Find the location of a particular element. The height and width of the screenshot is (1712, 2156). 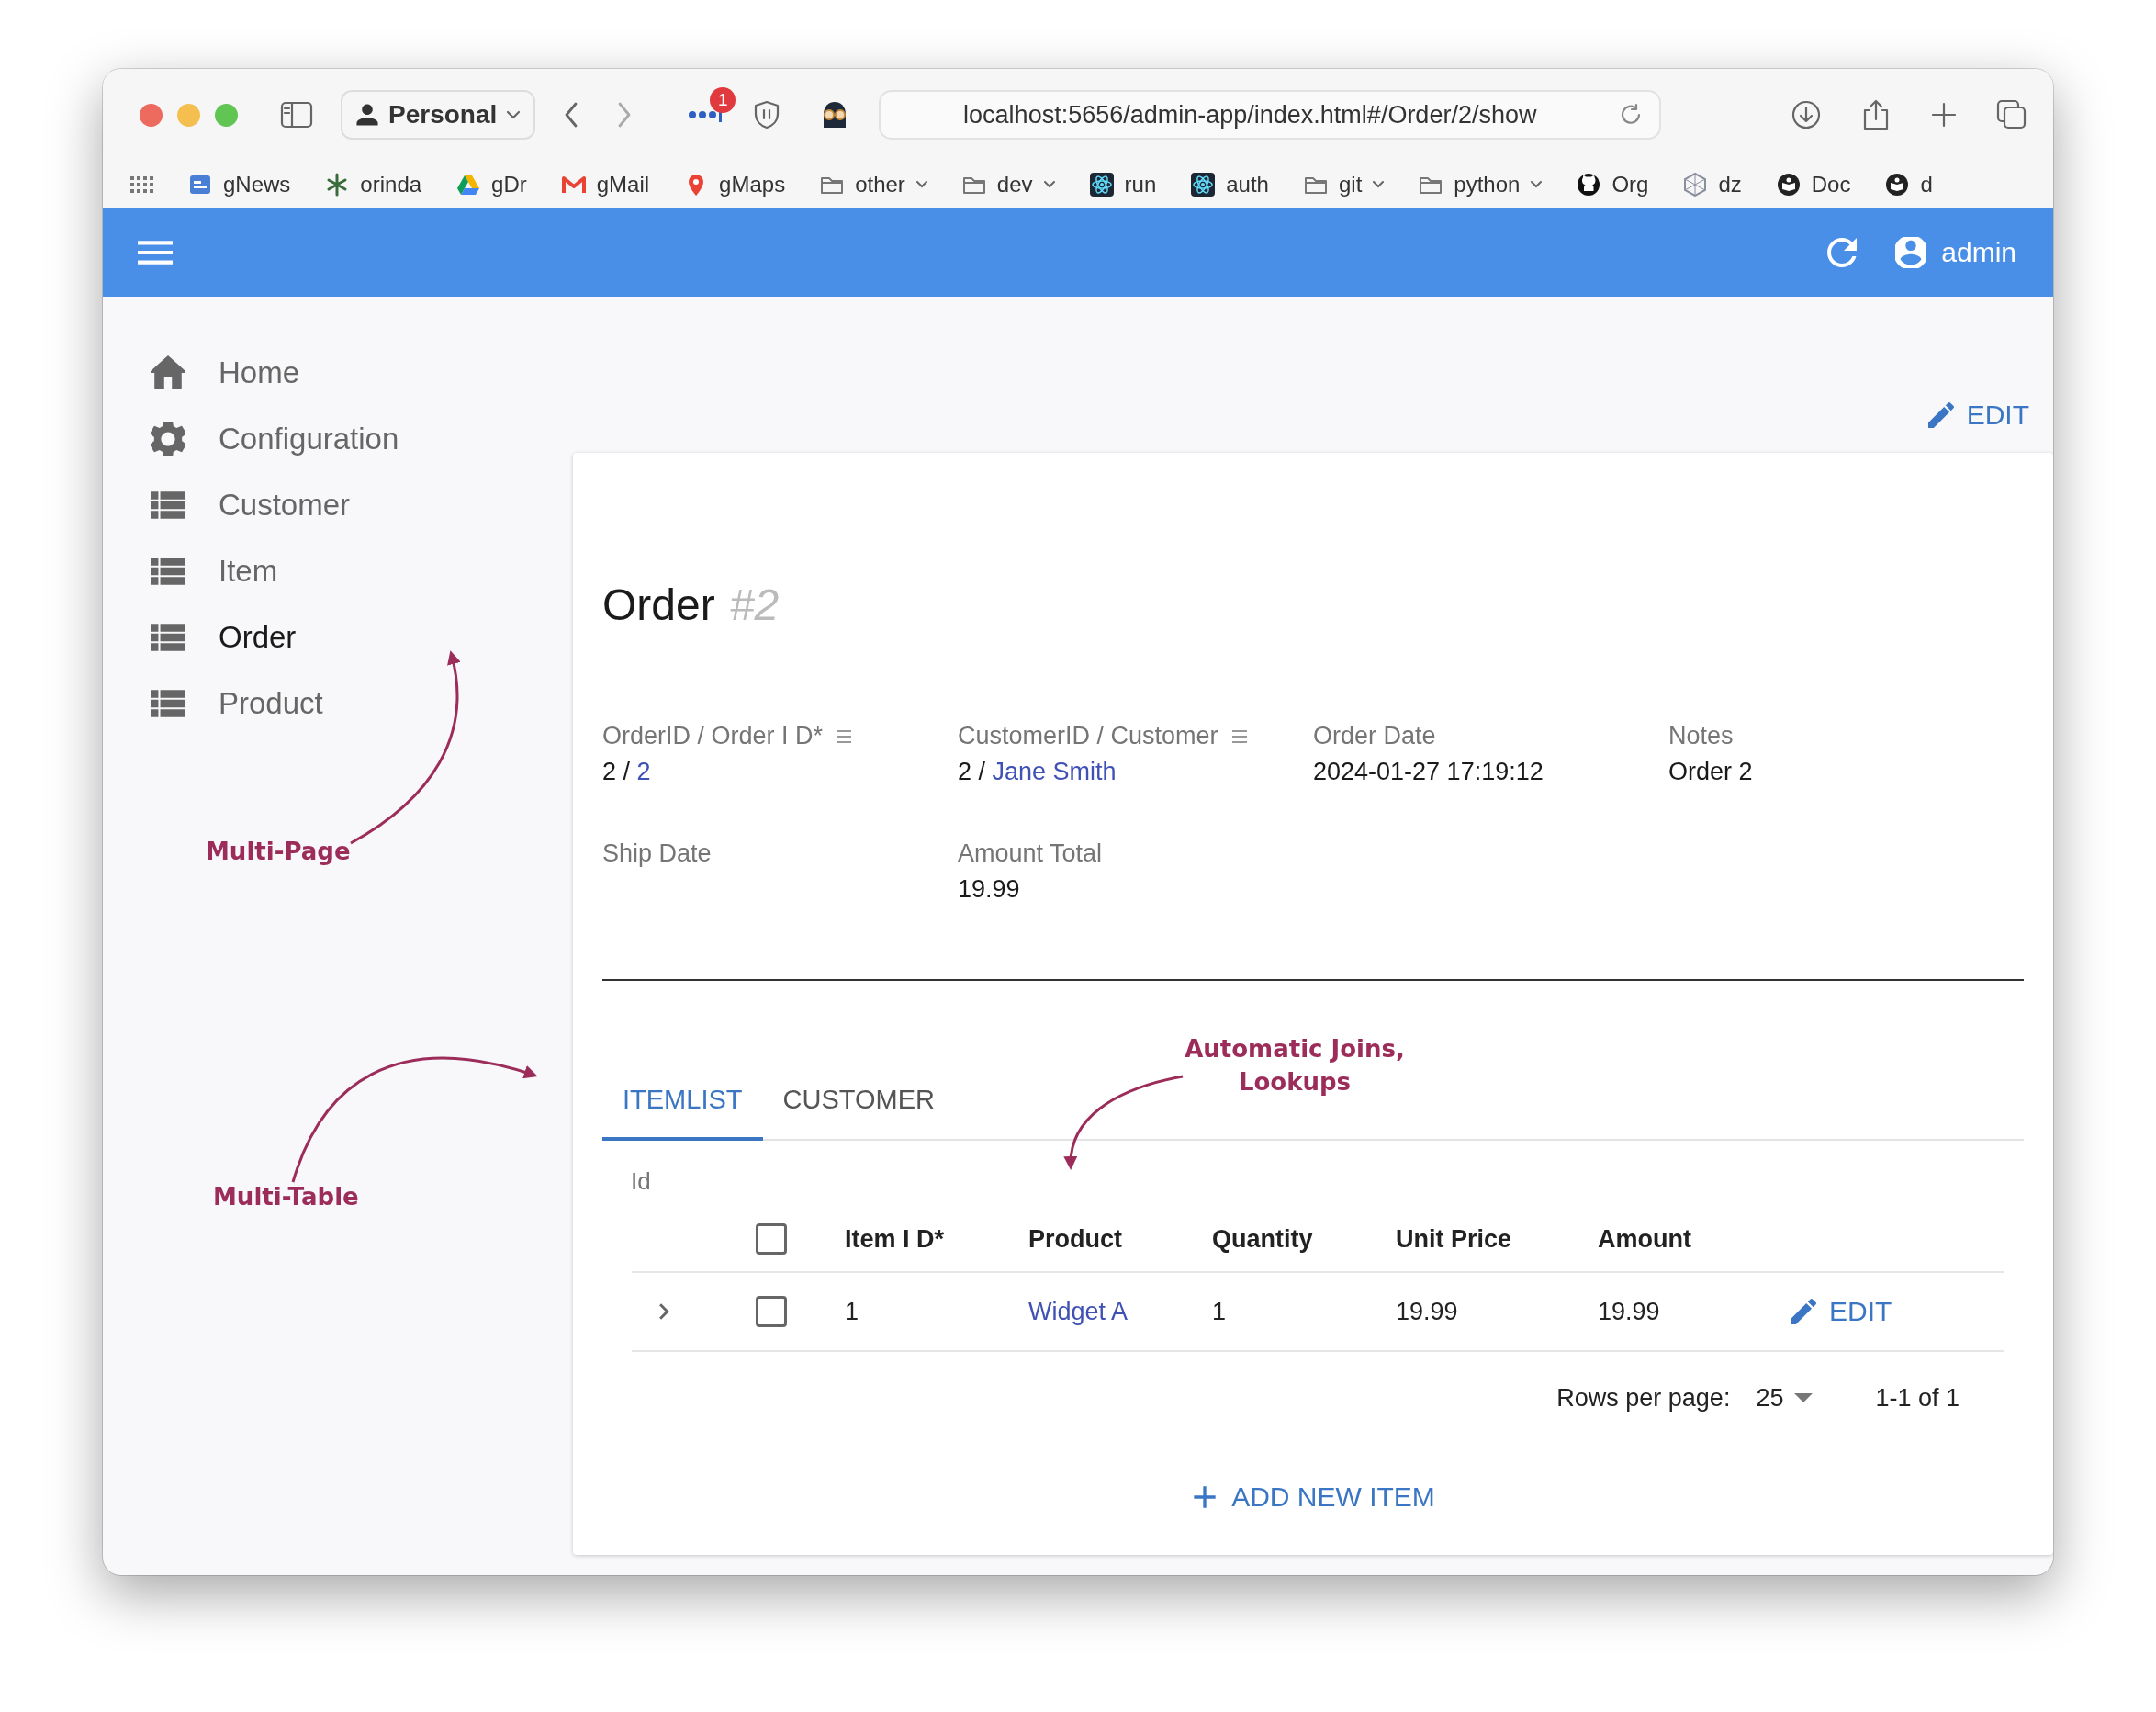

bookmark-link: gDr is located at coordinates (492, 184).